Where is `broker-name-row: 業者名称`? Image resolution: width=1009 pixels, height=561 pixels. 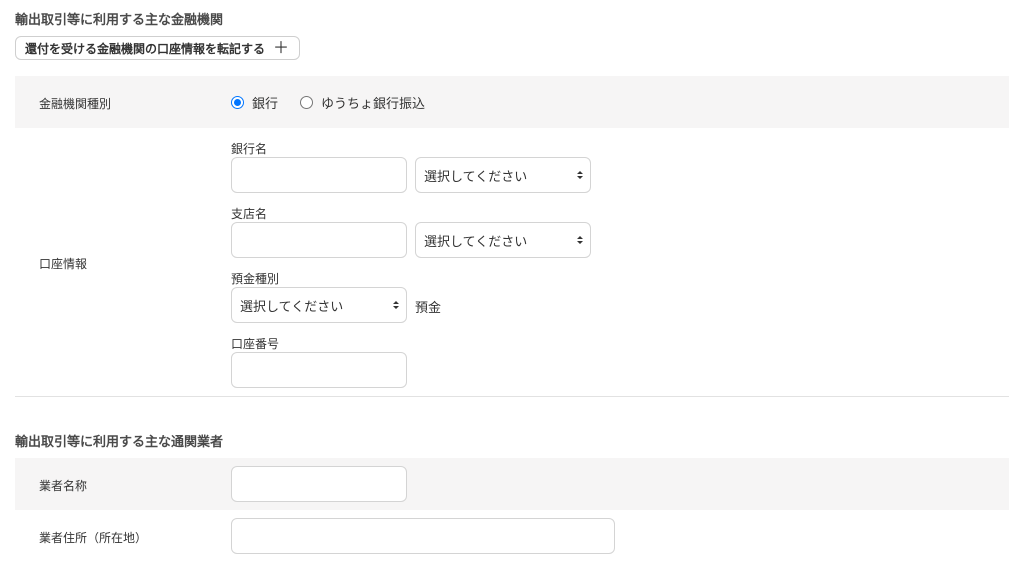 broker-name-row: 業者名称 is located at coordinates (512, 484).